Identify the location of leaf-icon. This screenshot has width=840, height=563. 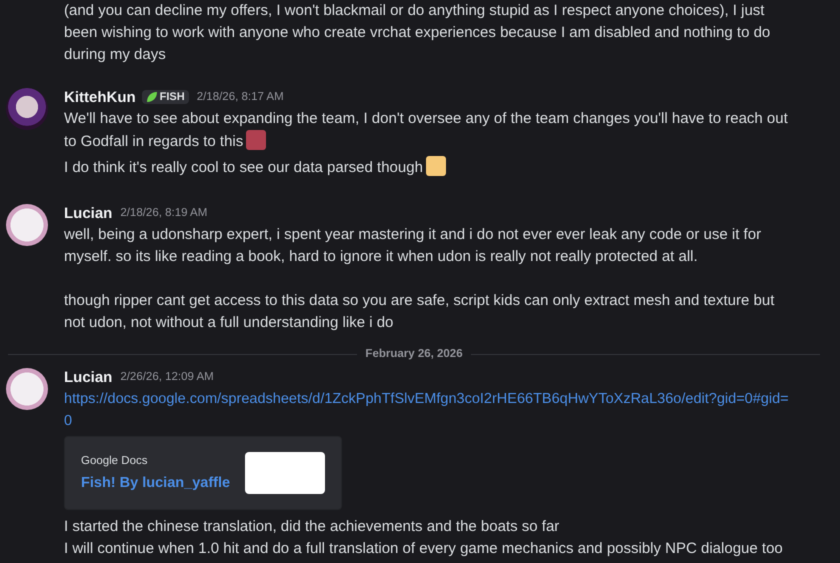
(152, 97).